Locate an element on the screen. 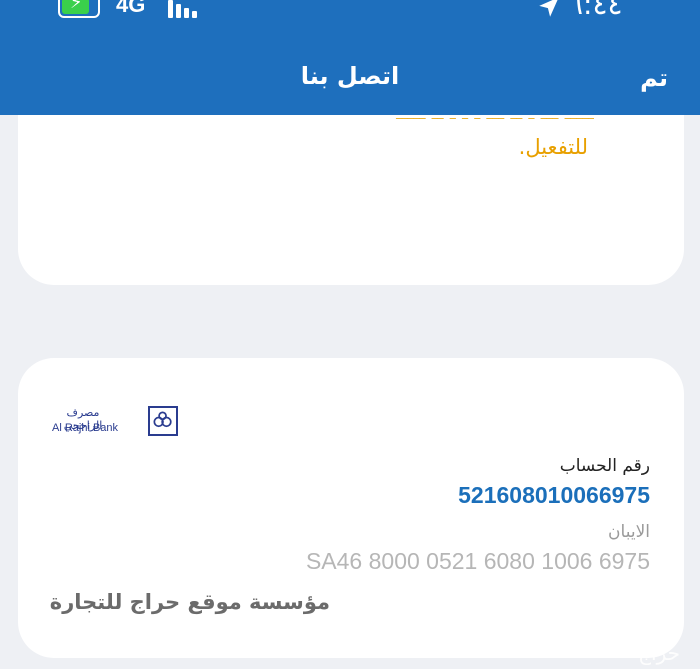 The height and width of the screenshot is (669, 700). status-bar: ⚡ 4G ٦:٤٤ is located at coordinates (350, 12).